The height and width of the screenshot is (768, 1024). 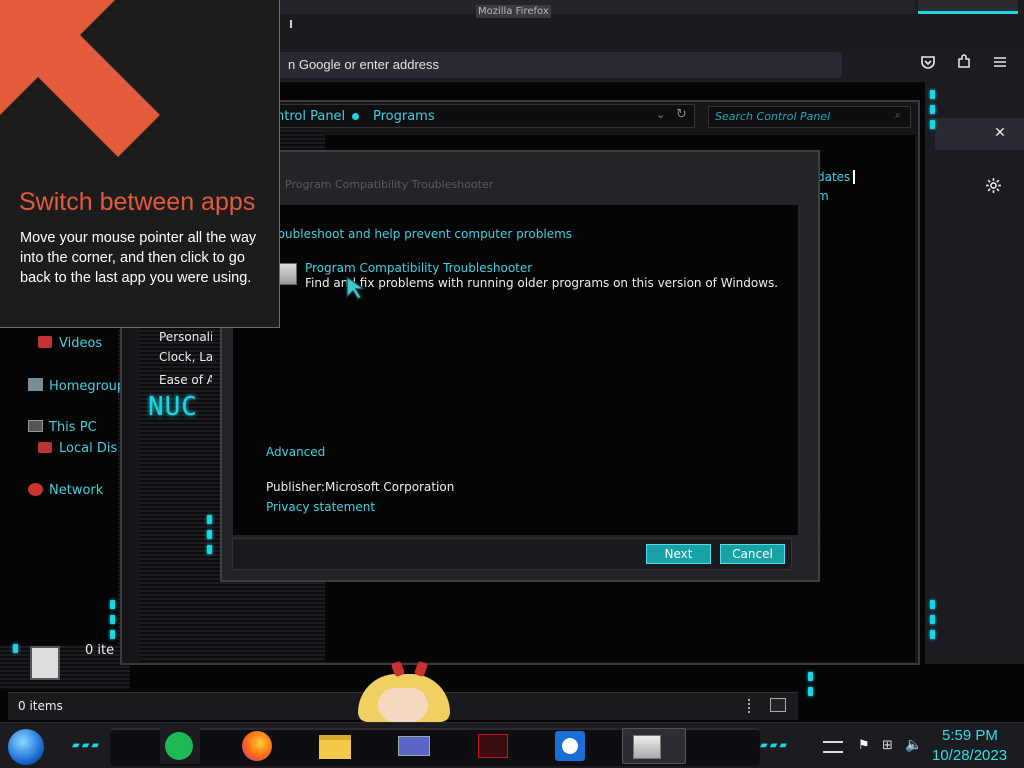 What do you see at coordinates (974, 373) in the screenshot?
I see `firefox-side-area` at bounding box center [974, 373].